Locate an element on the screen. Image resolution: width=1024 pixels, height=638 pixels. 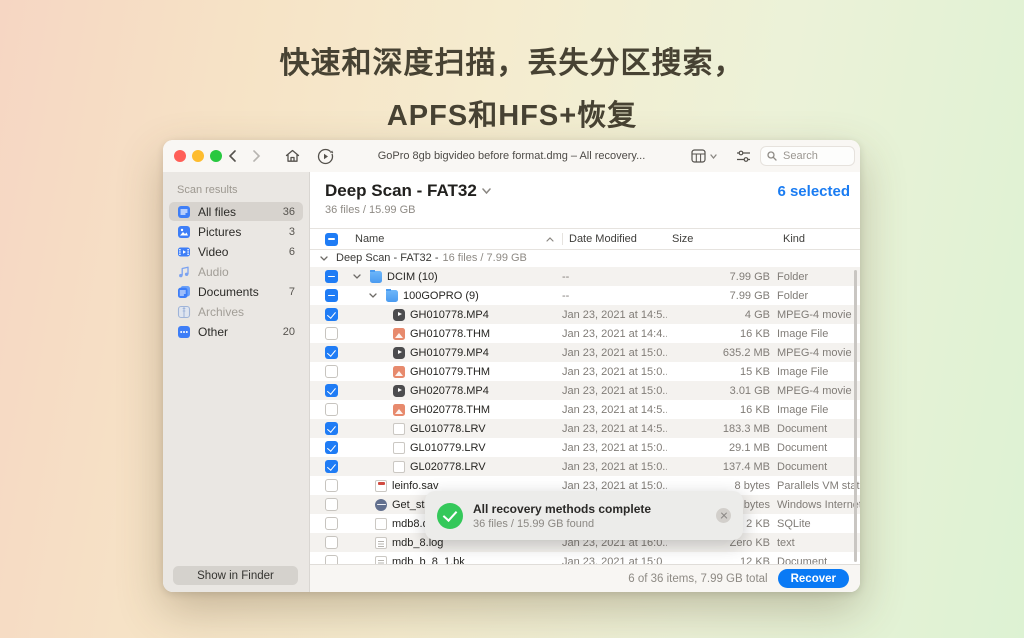
table-row: DCIM (10) -- 7.99 GB Folder is located at coordinates (585, 276).